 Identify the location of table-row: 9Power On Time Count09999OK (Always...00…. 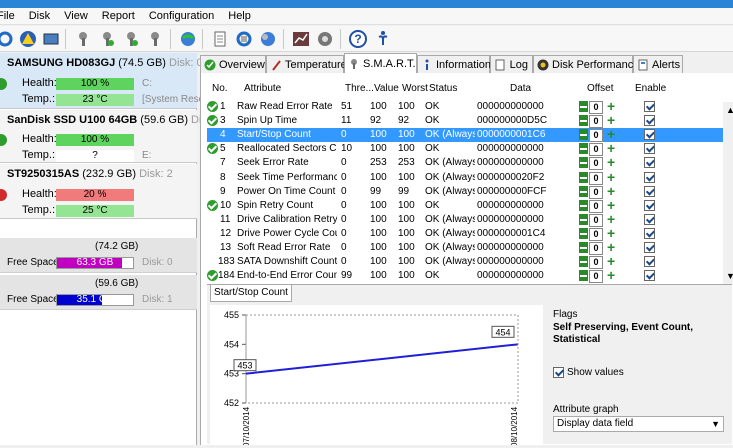
(465, 192).